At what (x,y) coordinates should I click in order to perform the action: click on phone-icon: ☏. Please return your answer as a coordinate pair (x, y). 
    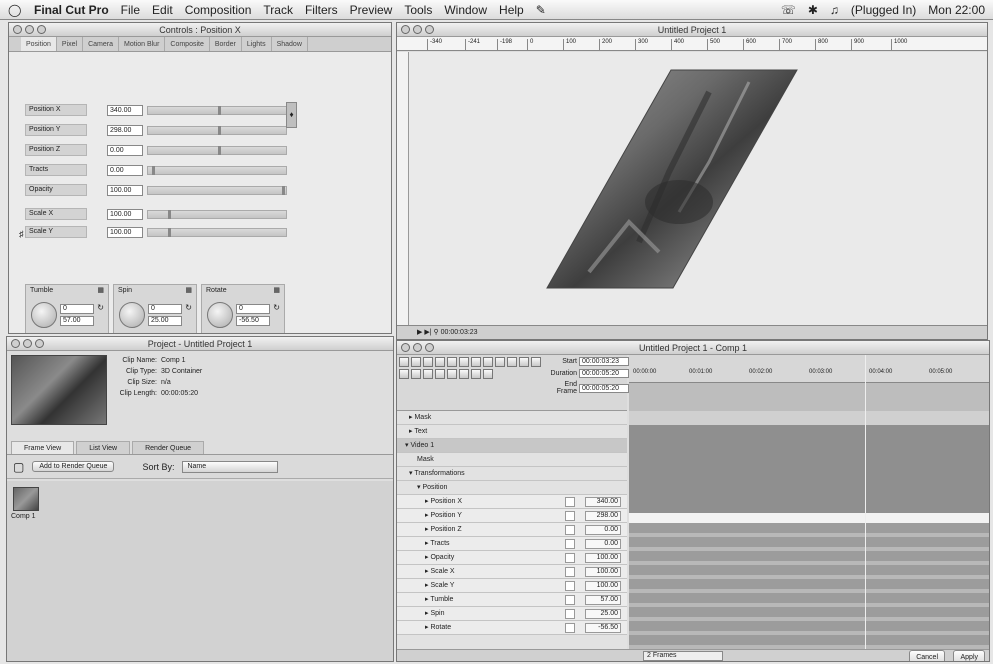
    Looking at the image, I should click on (788, 10).